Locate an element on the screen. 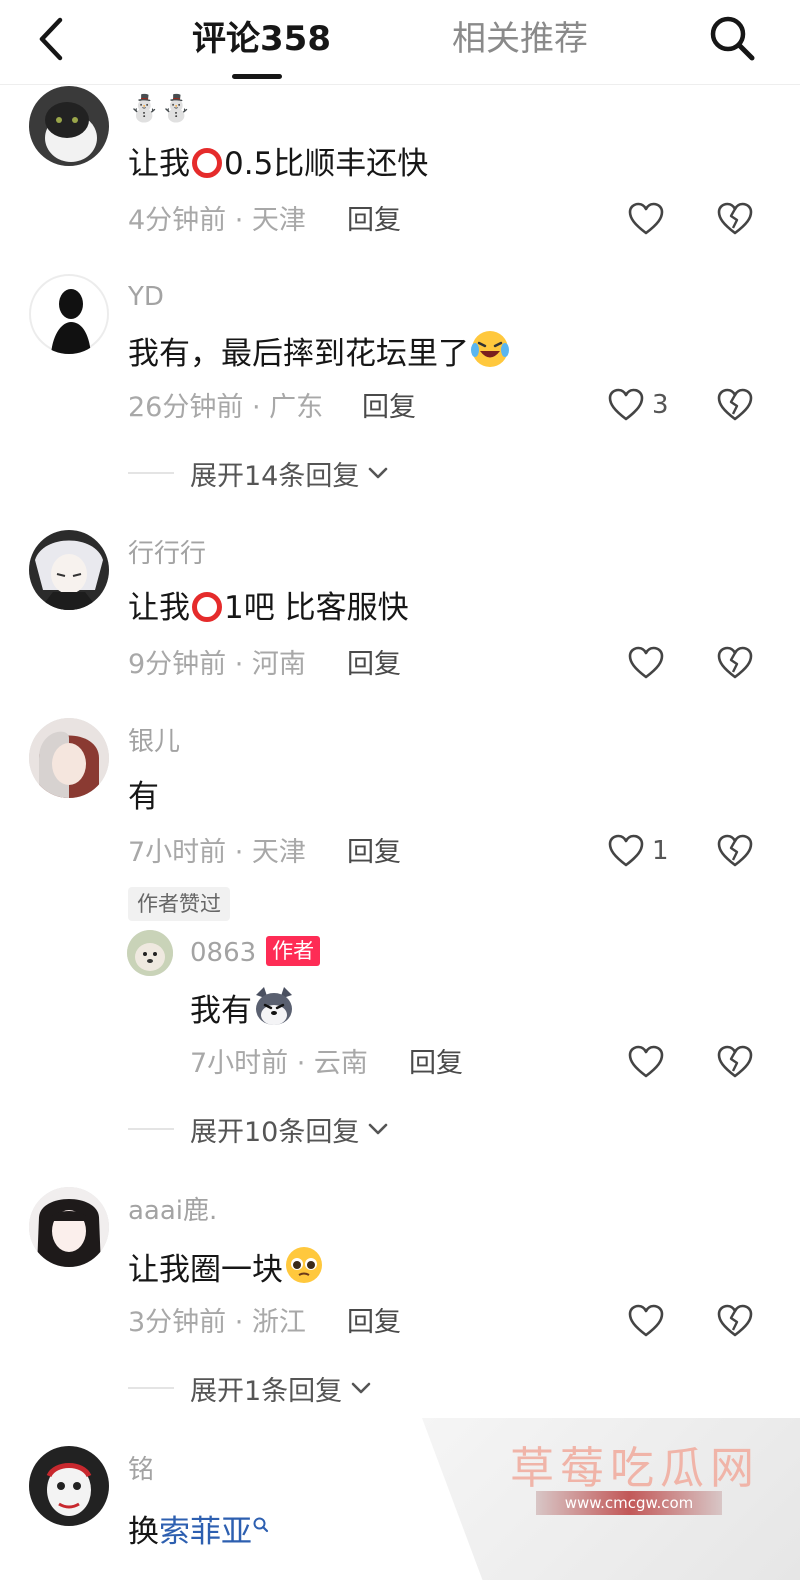 Image resolution: width=800 pixels, height=1580 pixels. like-button: 1 is located at coordinates (637, 851).